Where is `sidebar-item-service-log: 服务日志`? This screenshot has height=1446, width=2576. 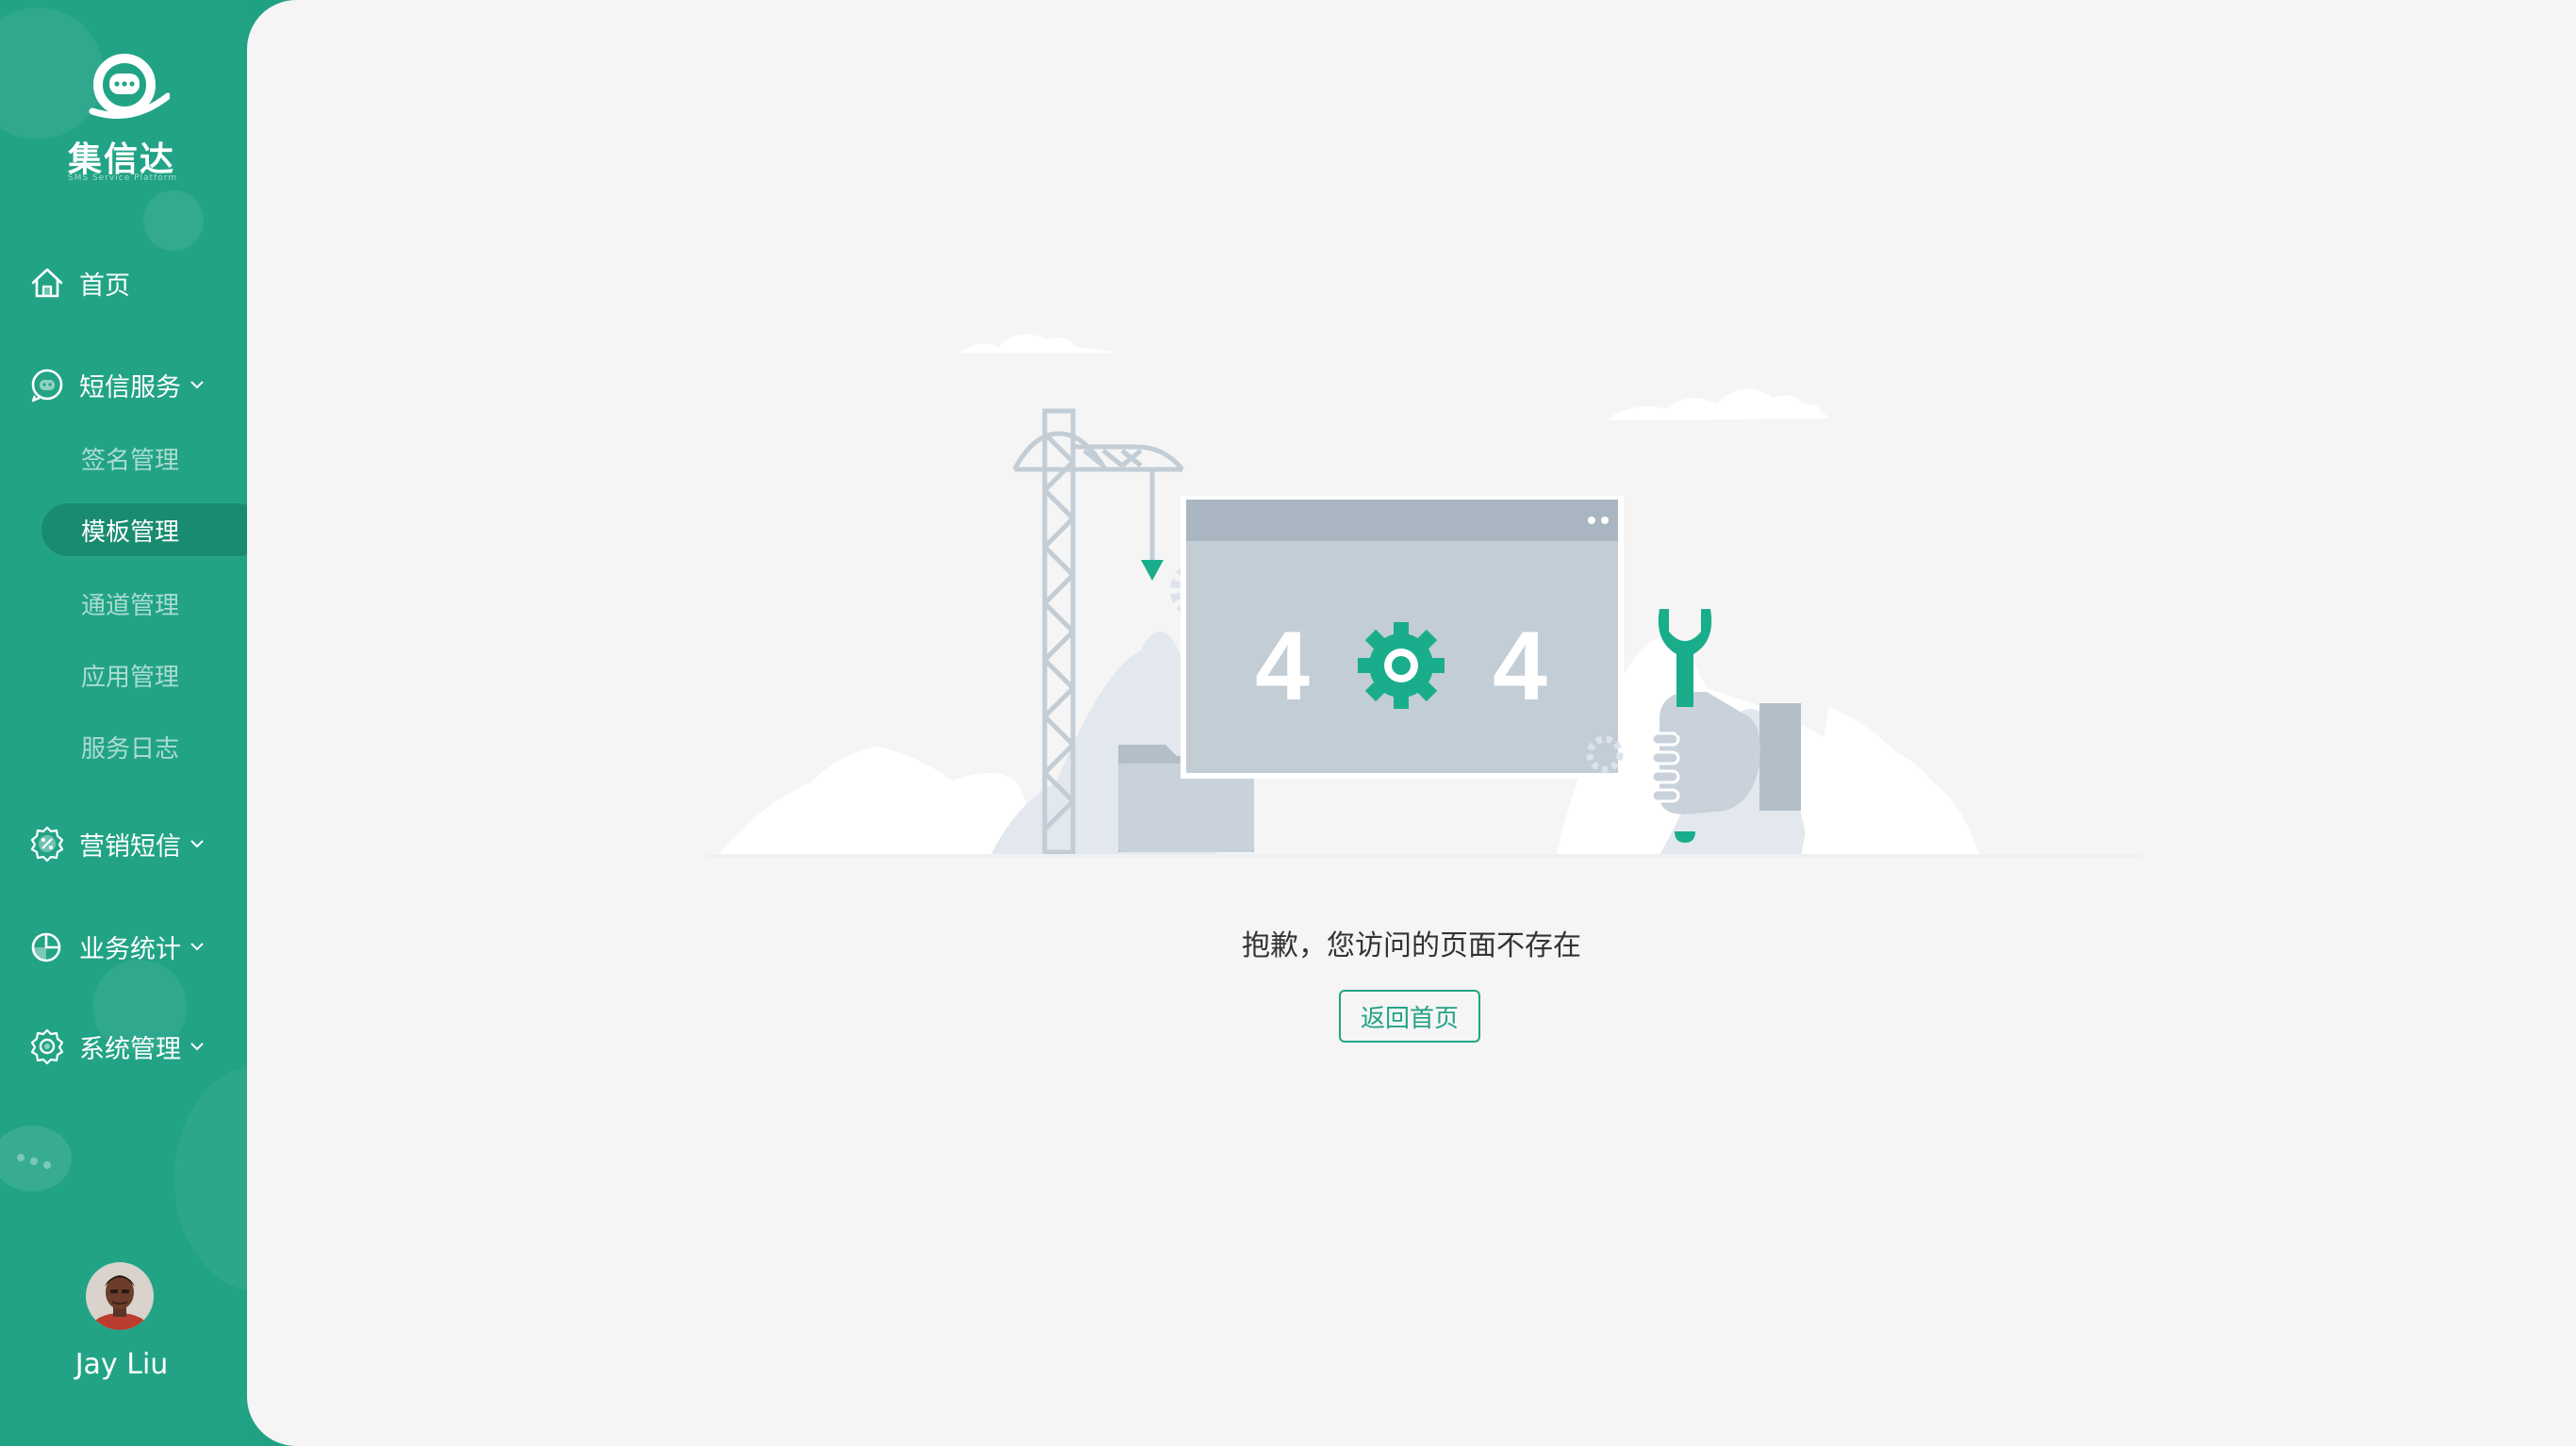 sidebar-item-service-log: 服务日志 is located at coordinates (130, 747).